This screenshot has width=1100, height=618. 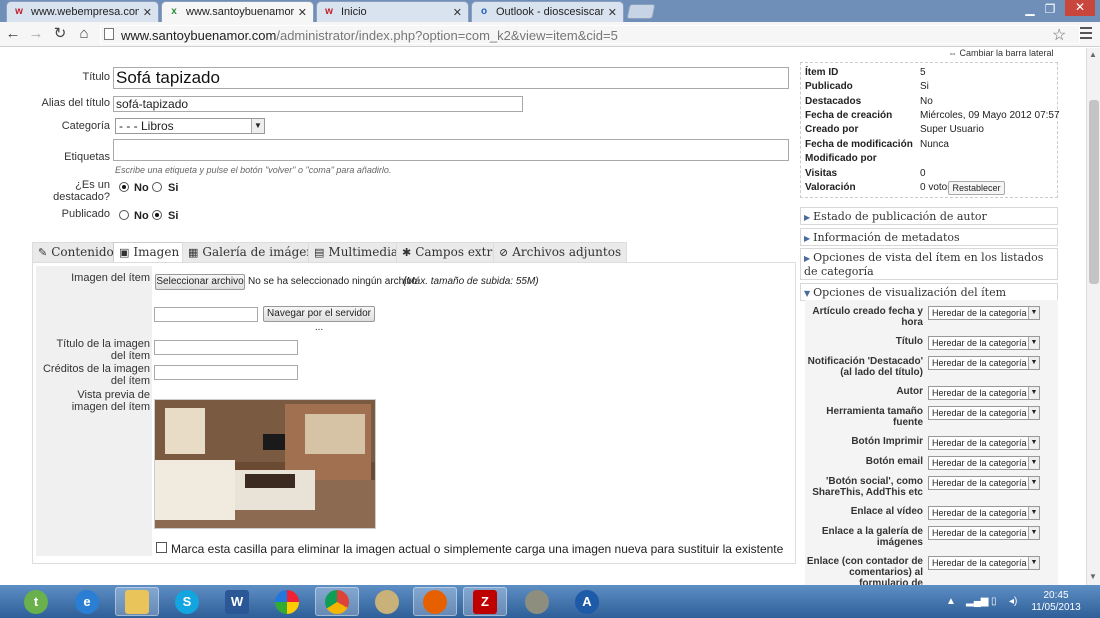 I want to click on accordion-author-status: ▶ Estado de publicación de autor, so click(x=929, y=216).